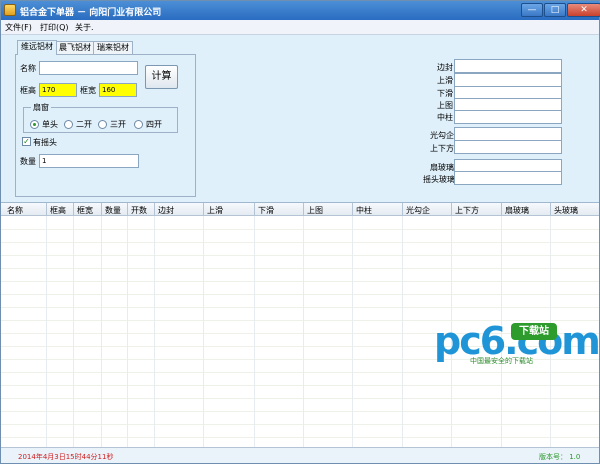 This screenshot has width=600, height=464. What do you see at coordinates (555, 10) in the screenshot?
I see `maximize-button: □` at bounding box center [555, 10].